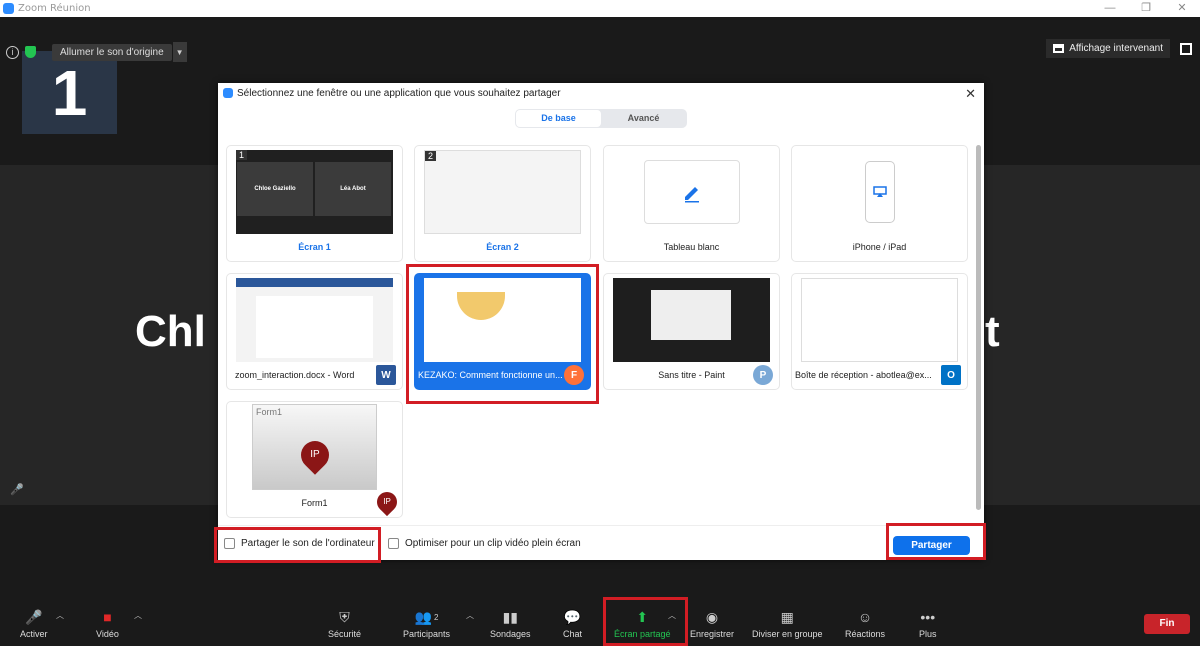 Image resolution: width=1200 pixels, height=646 pixels. What do you see at coordinates (1186, 49) in the screenshot?
I see `fullscreen-icon` at bounding box center [1186, 49].